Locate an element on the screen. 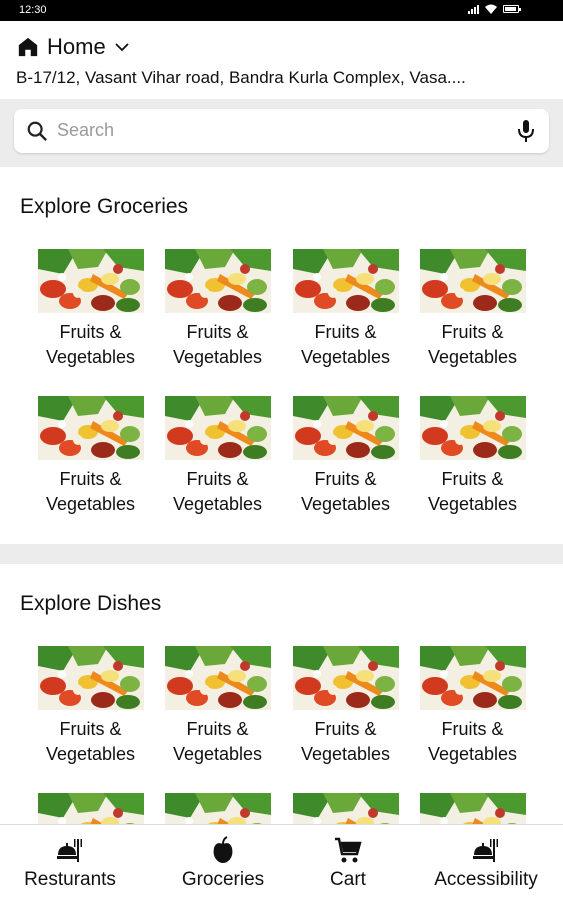 Image resolution: width=563 pixels, height=900 pixels. location-selector: Home is located at coordinates (73, 47).